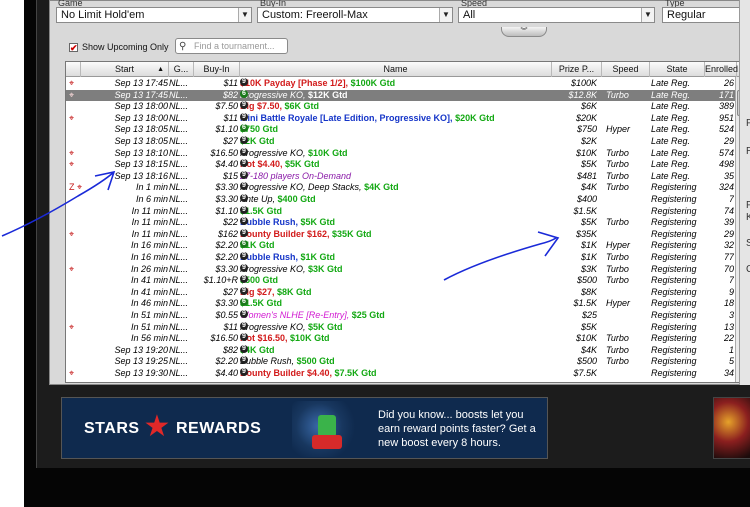 The width and height of the screenshot is (750, 507). I want to click on buyin-filter-select: Custom: Freeroll-Max ▼, so click(355, 15).